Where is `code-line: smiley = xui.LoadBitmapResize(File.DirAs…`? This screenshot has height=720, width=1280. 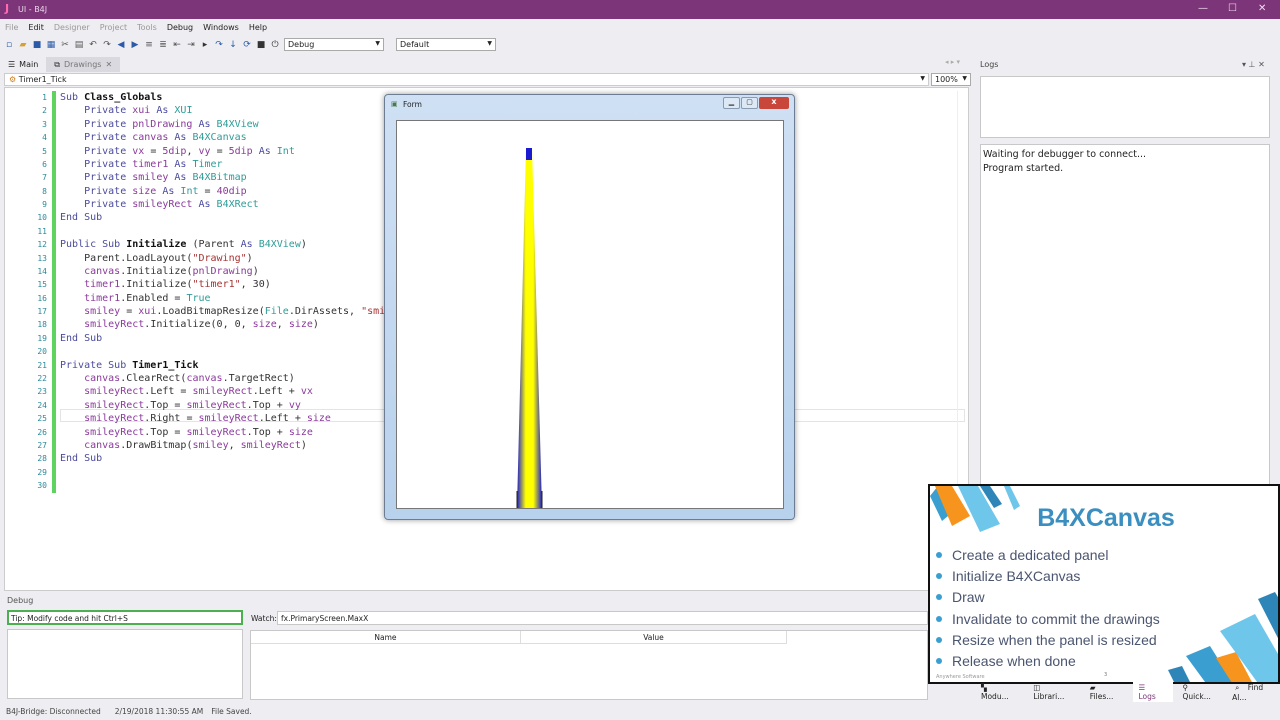 code-line: smiley = xui.LoadBitmapResize(File.DirAs… is located at coordinates (222, 311).